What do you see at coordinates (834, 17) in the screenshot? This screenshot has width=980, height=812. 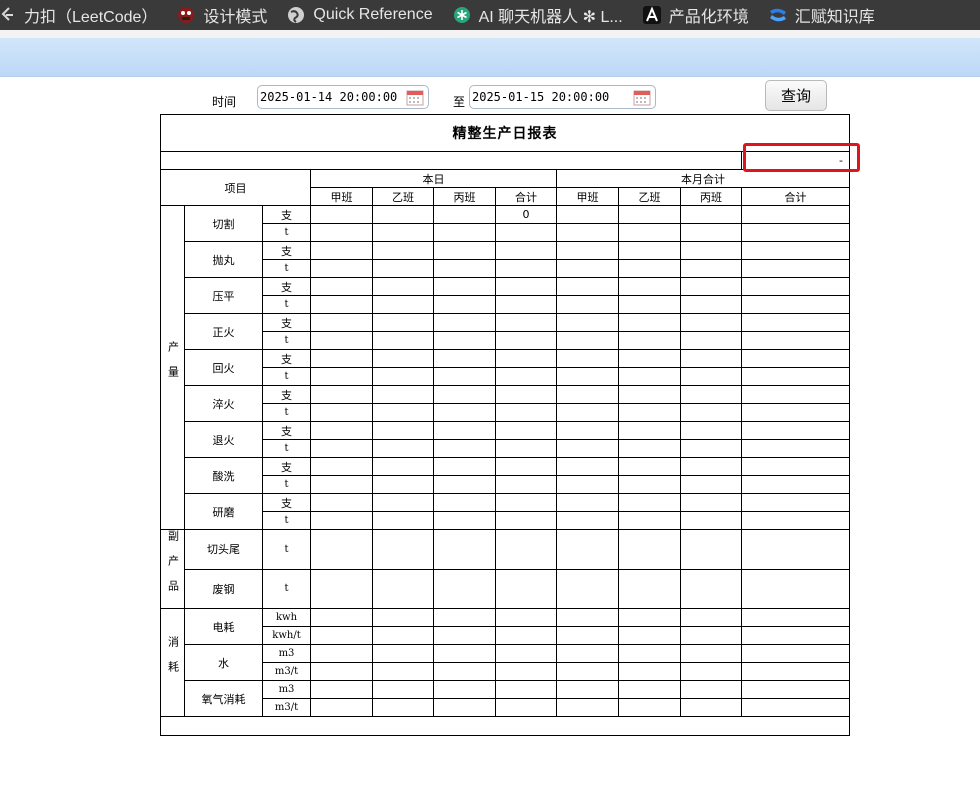 I see `bookmark-label: 汇赋知识库` at bounding box center [834, 17].